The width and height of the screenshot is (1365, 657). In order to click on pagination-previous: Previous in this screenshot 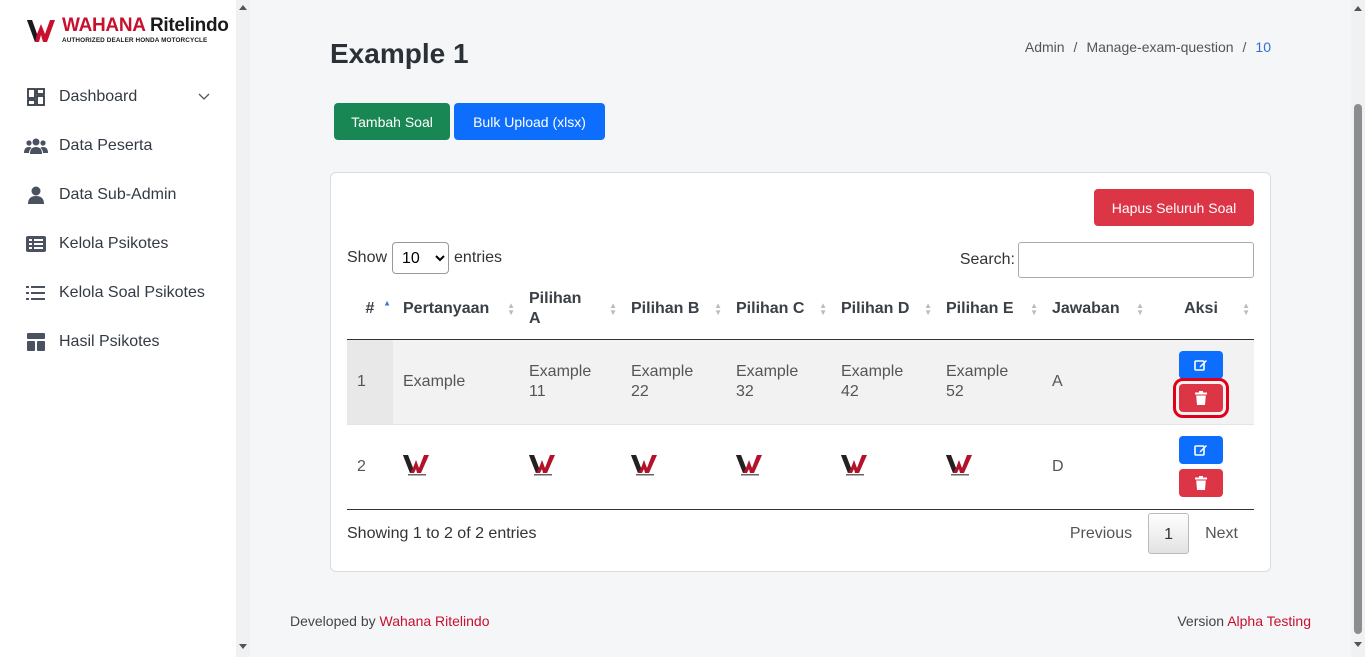, I will do `click(1101, 533)`.